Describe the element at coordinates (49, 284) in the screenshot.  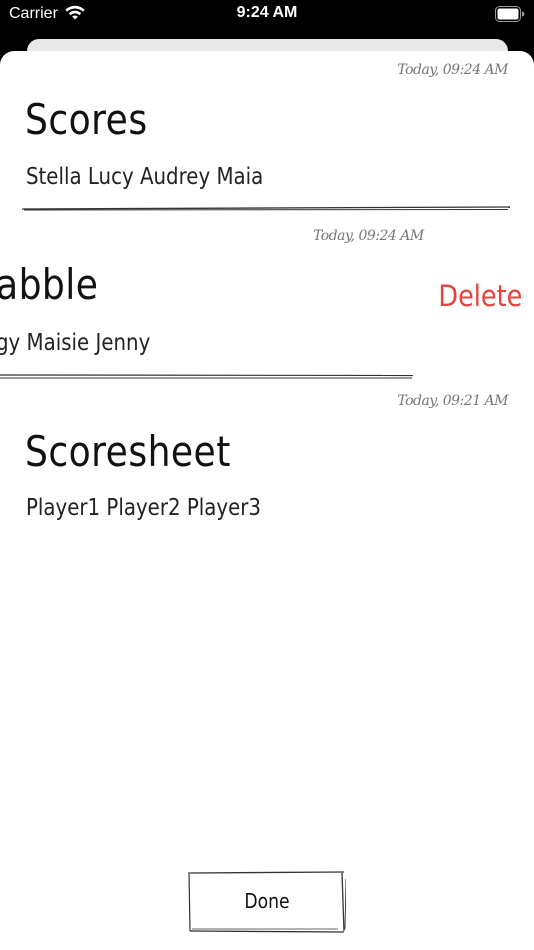
I see `note-title: abble` at that location.